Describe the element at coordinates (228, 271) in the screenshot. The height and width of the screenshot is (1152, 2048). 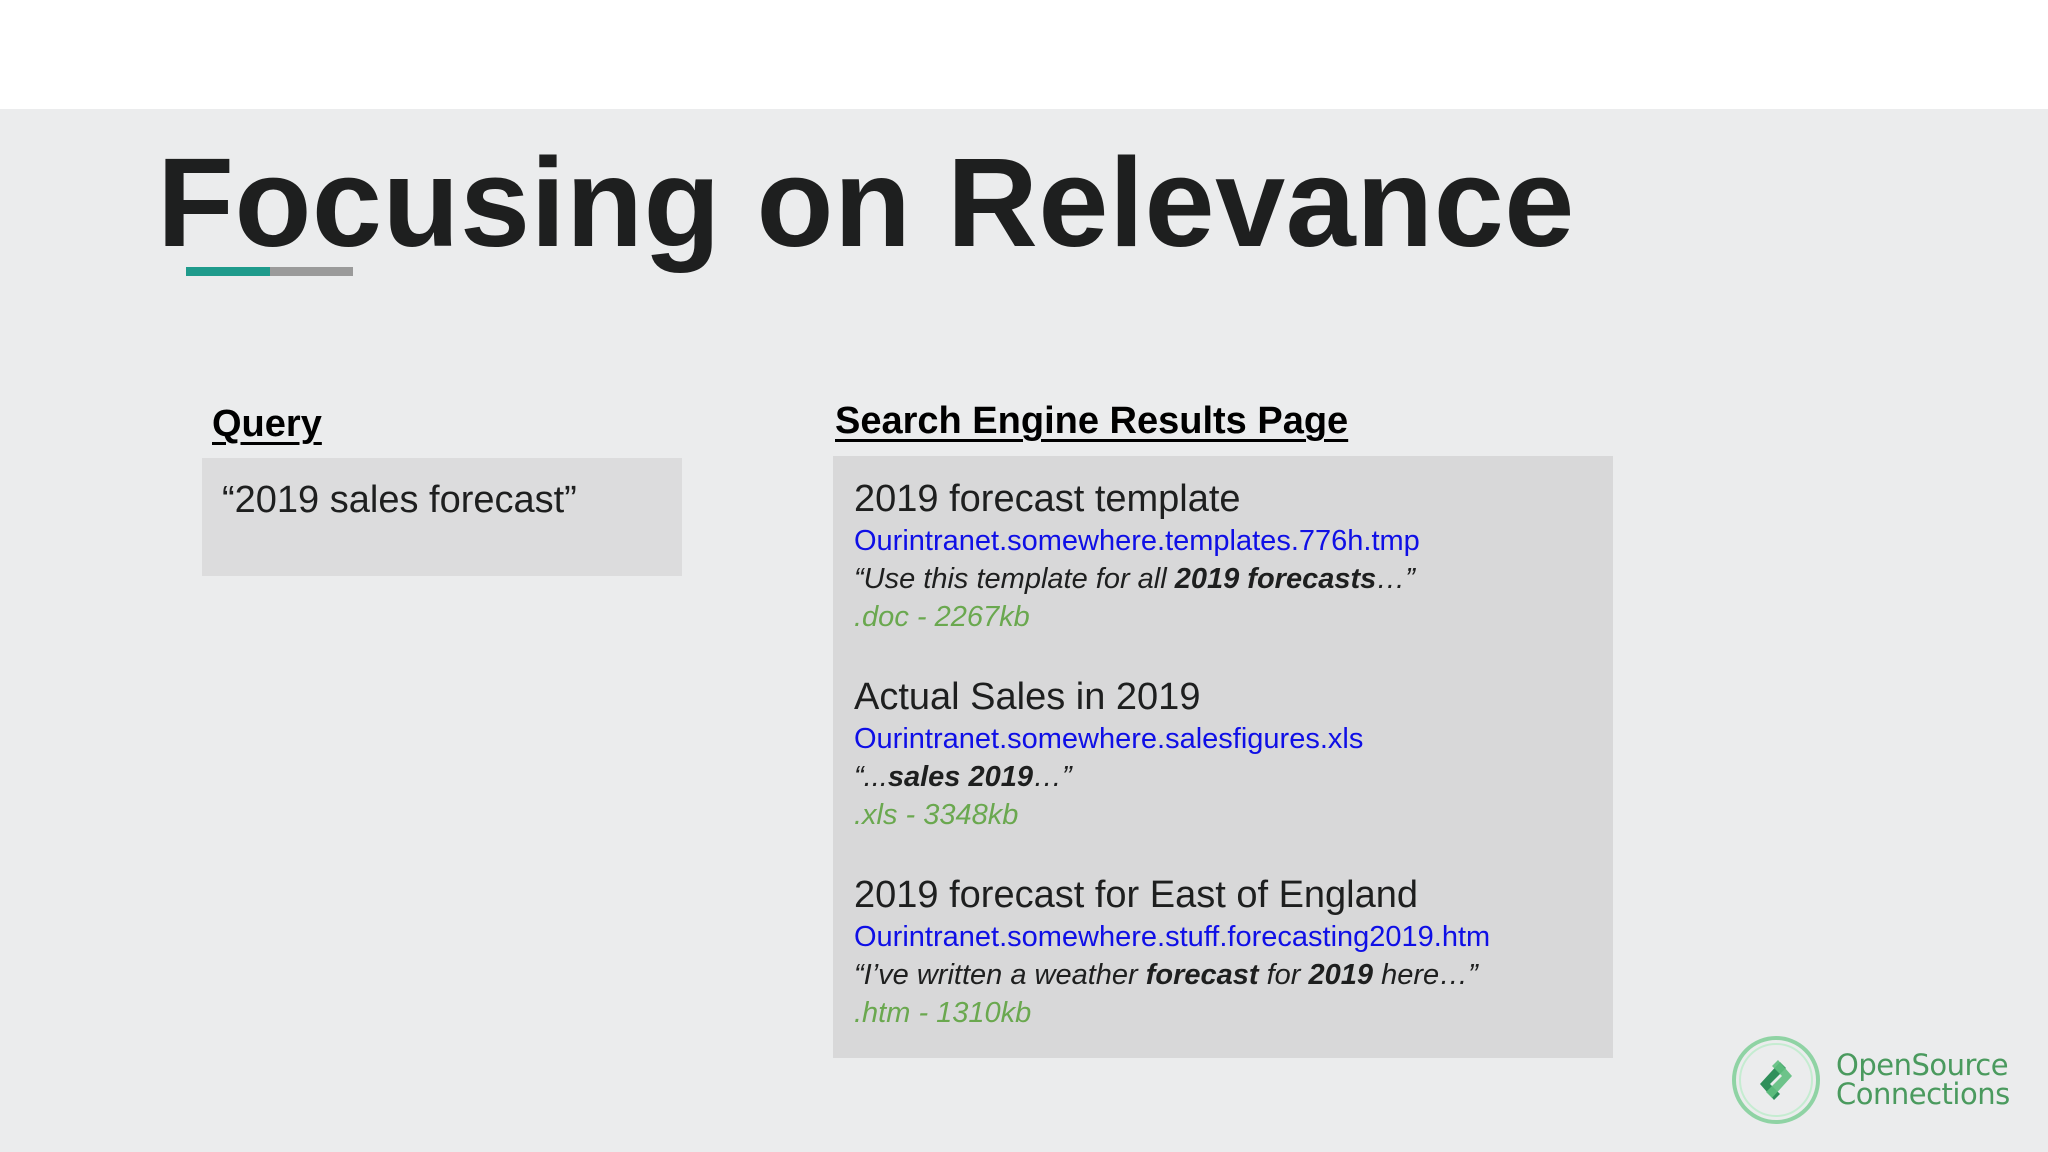
I see `accent-bar-teal` at that location.